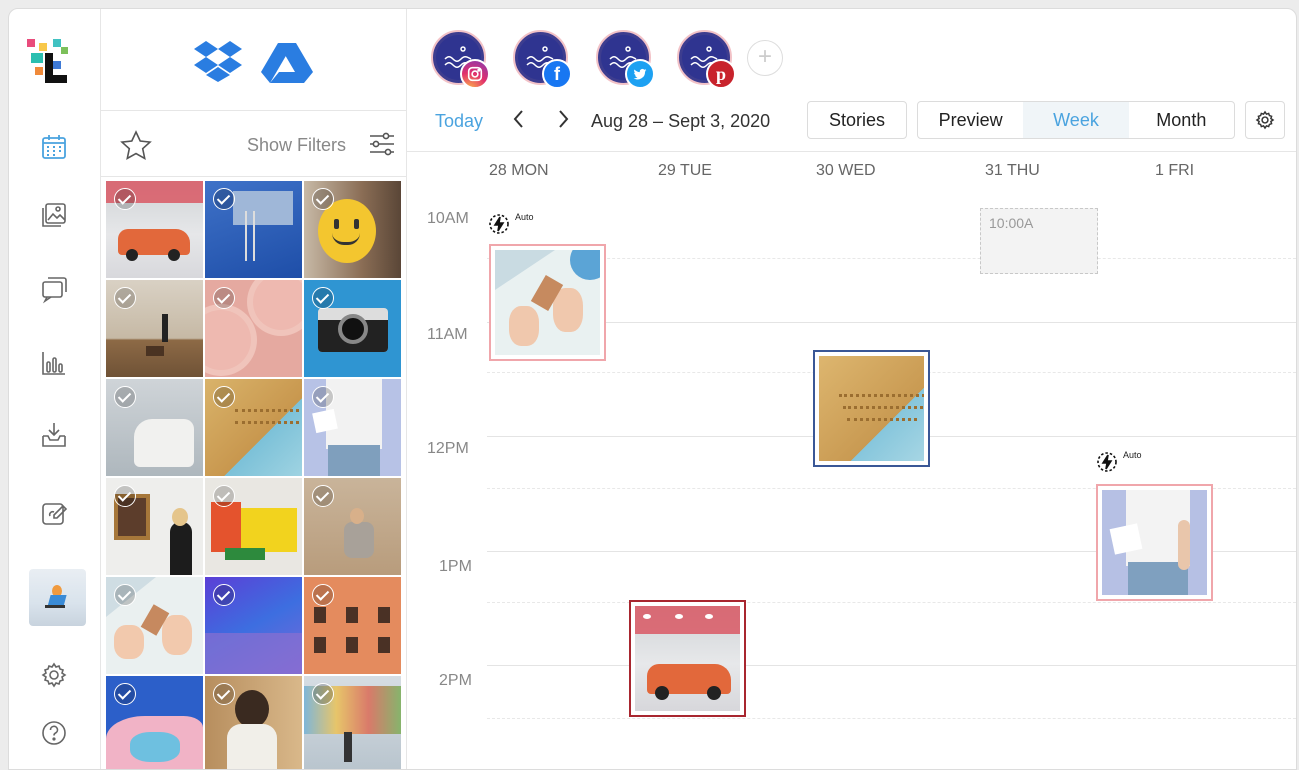  I want to click on scheduled-post-mon-instagram, so click(547, 302).